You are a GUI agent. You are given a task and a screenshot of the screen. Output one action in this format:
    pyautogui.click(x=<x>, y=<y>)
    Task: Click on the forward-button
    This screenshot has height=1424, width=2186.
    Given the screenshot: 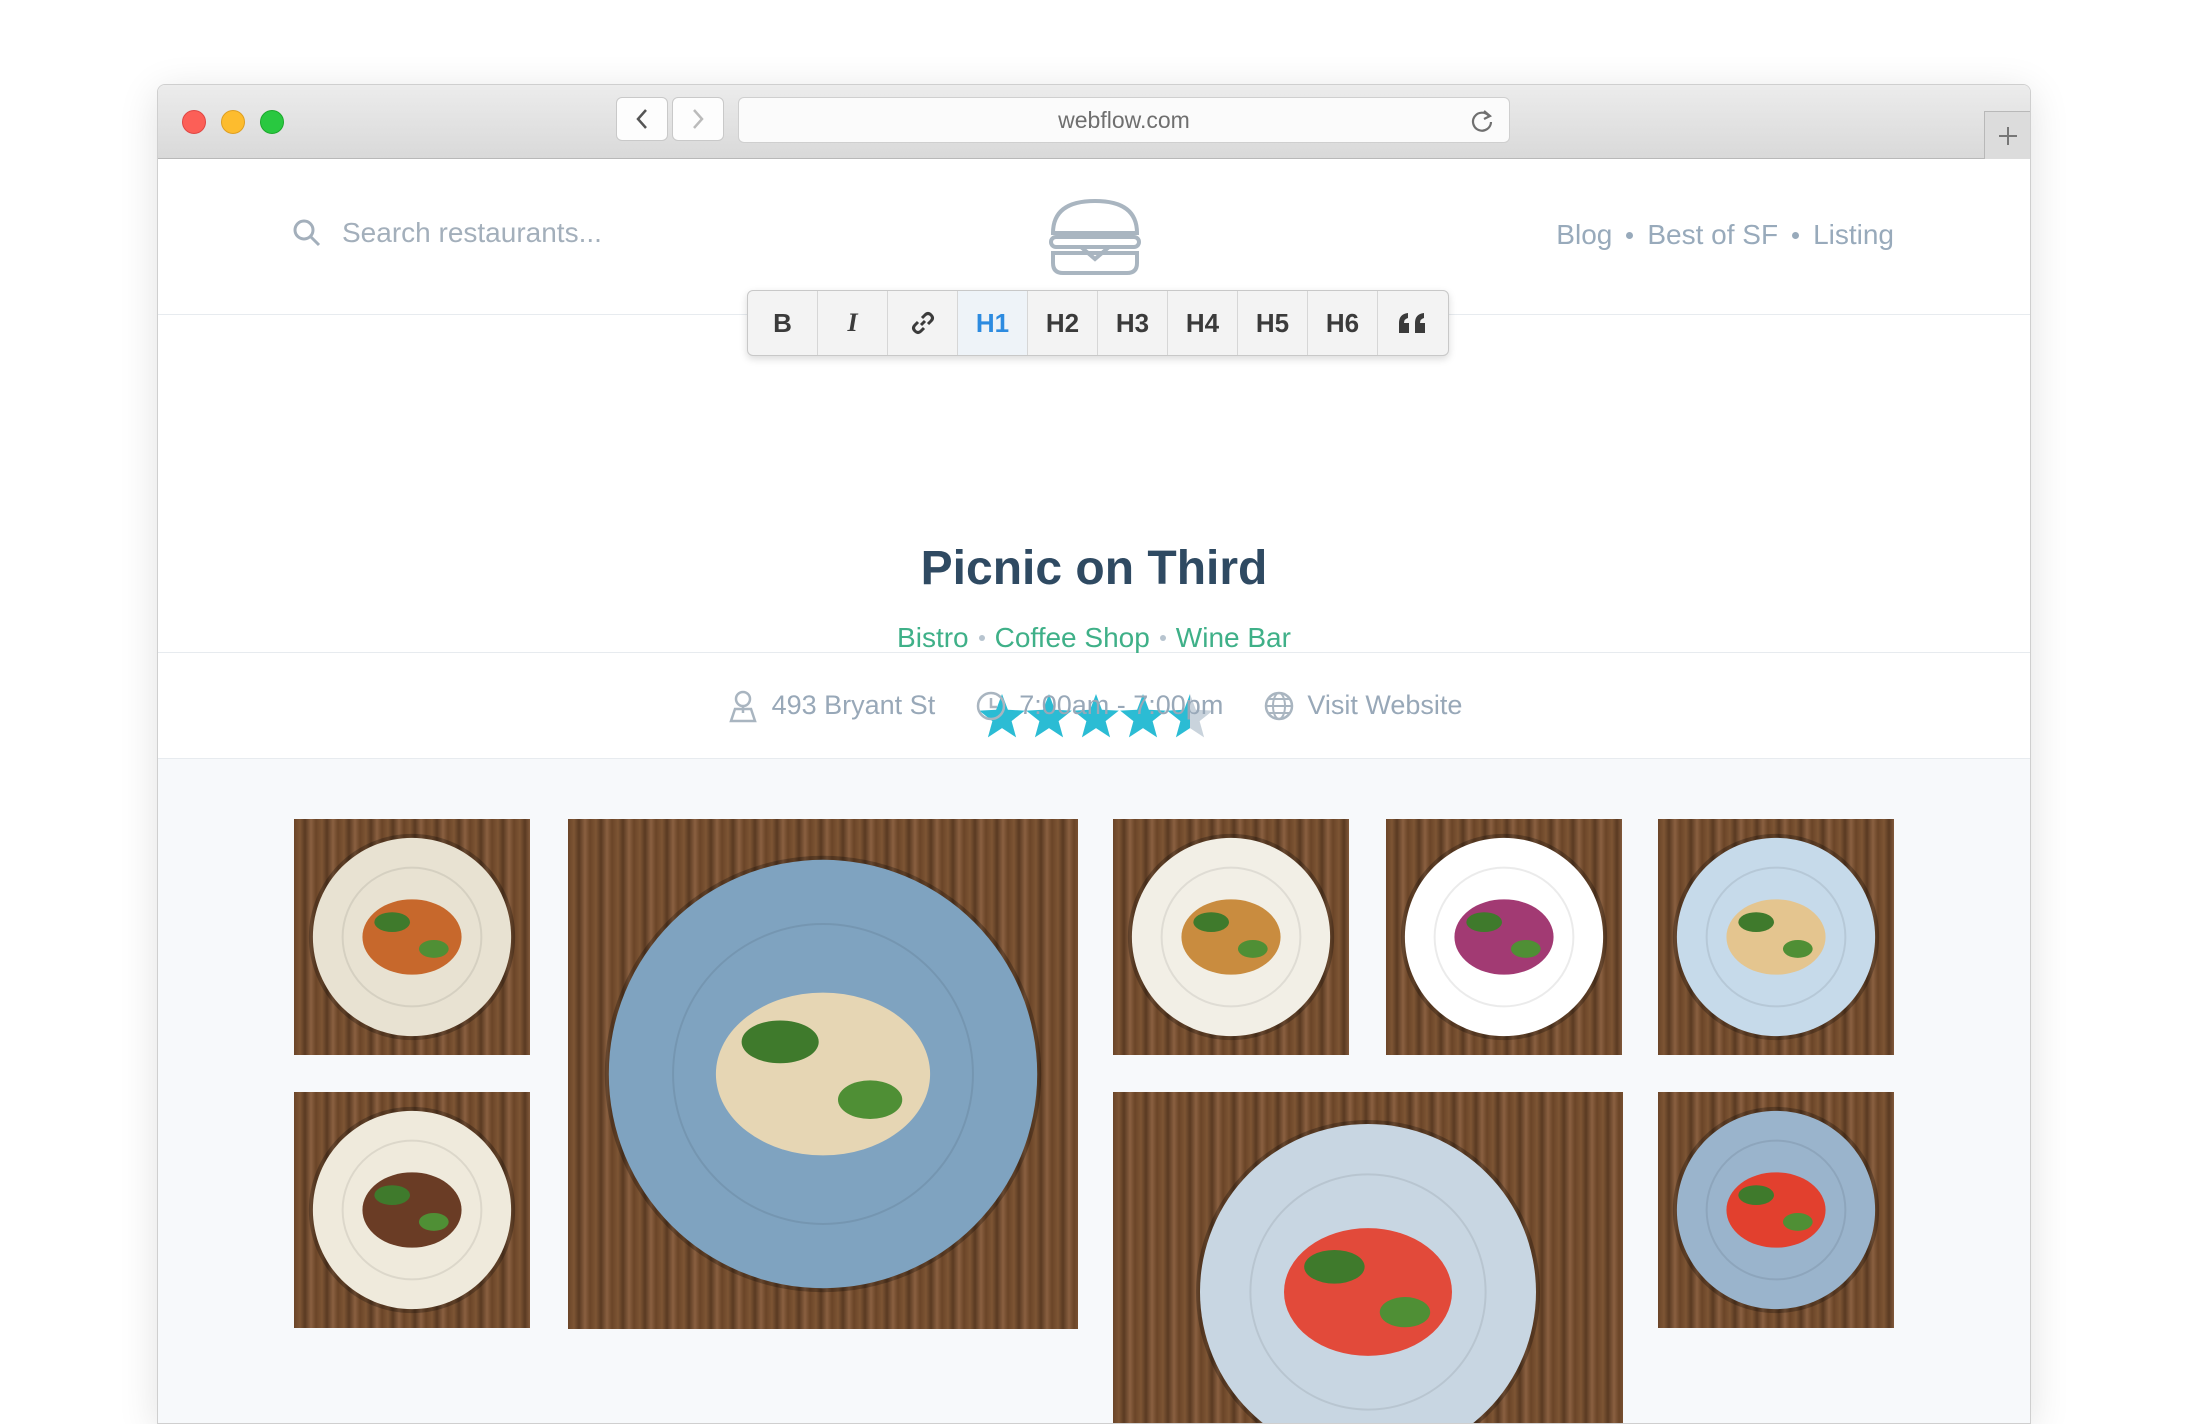 What is the action you would take?
    pyautogui.click(x=698, y=119)
    